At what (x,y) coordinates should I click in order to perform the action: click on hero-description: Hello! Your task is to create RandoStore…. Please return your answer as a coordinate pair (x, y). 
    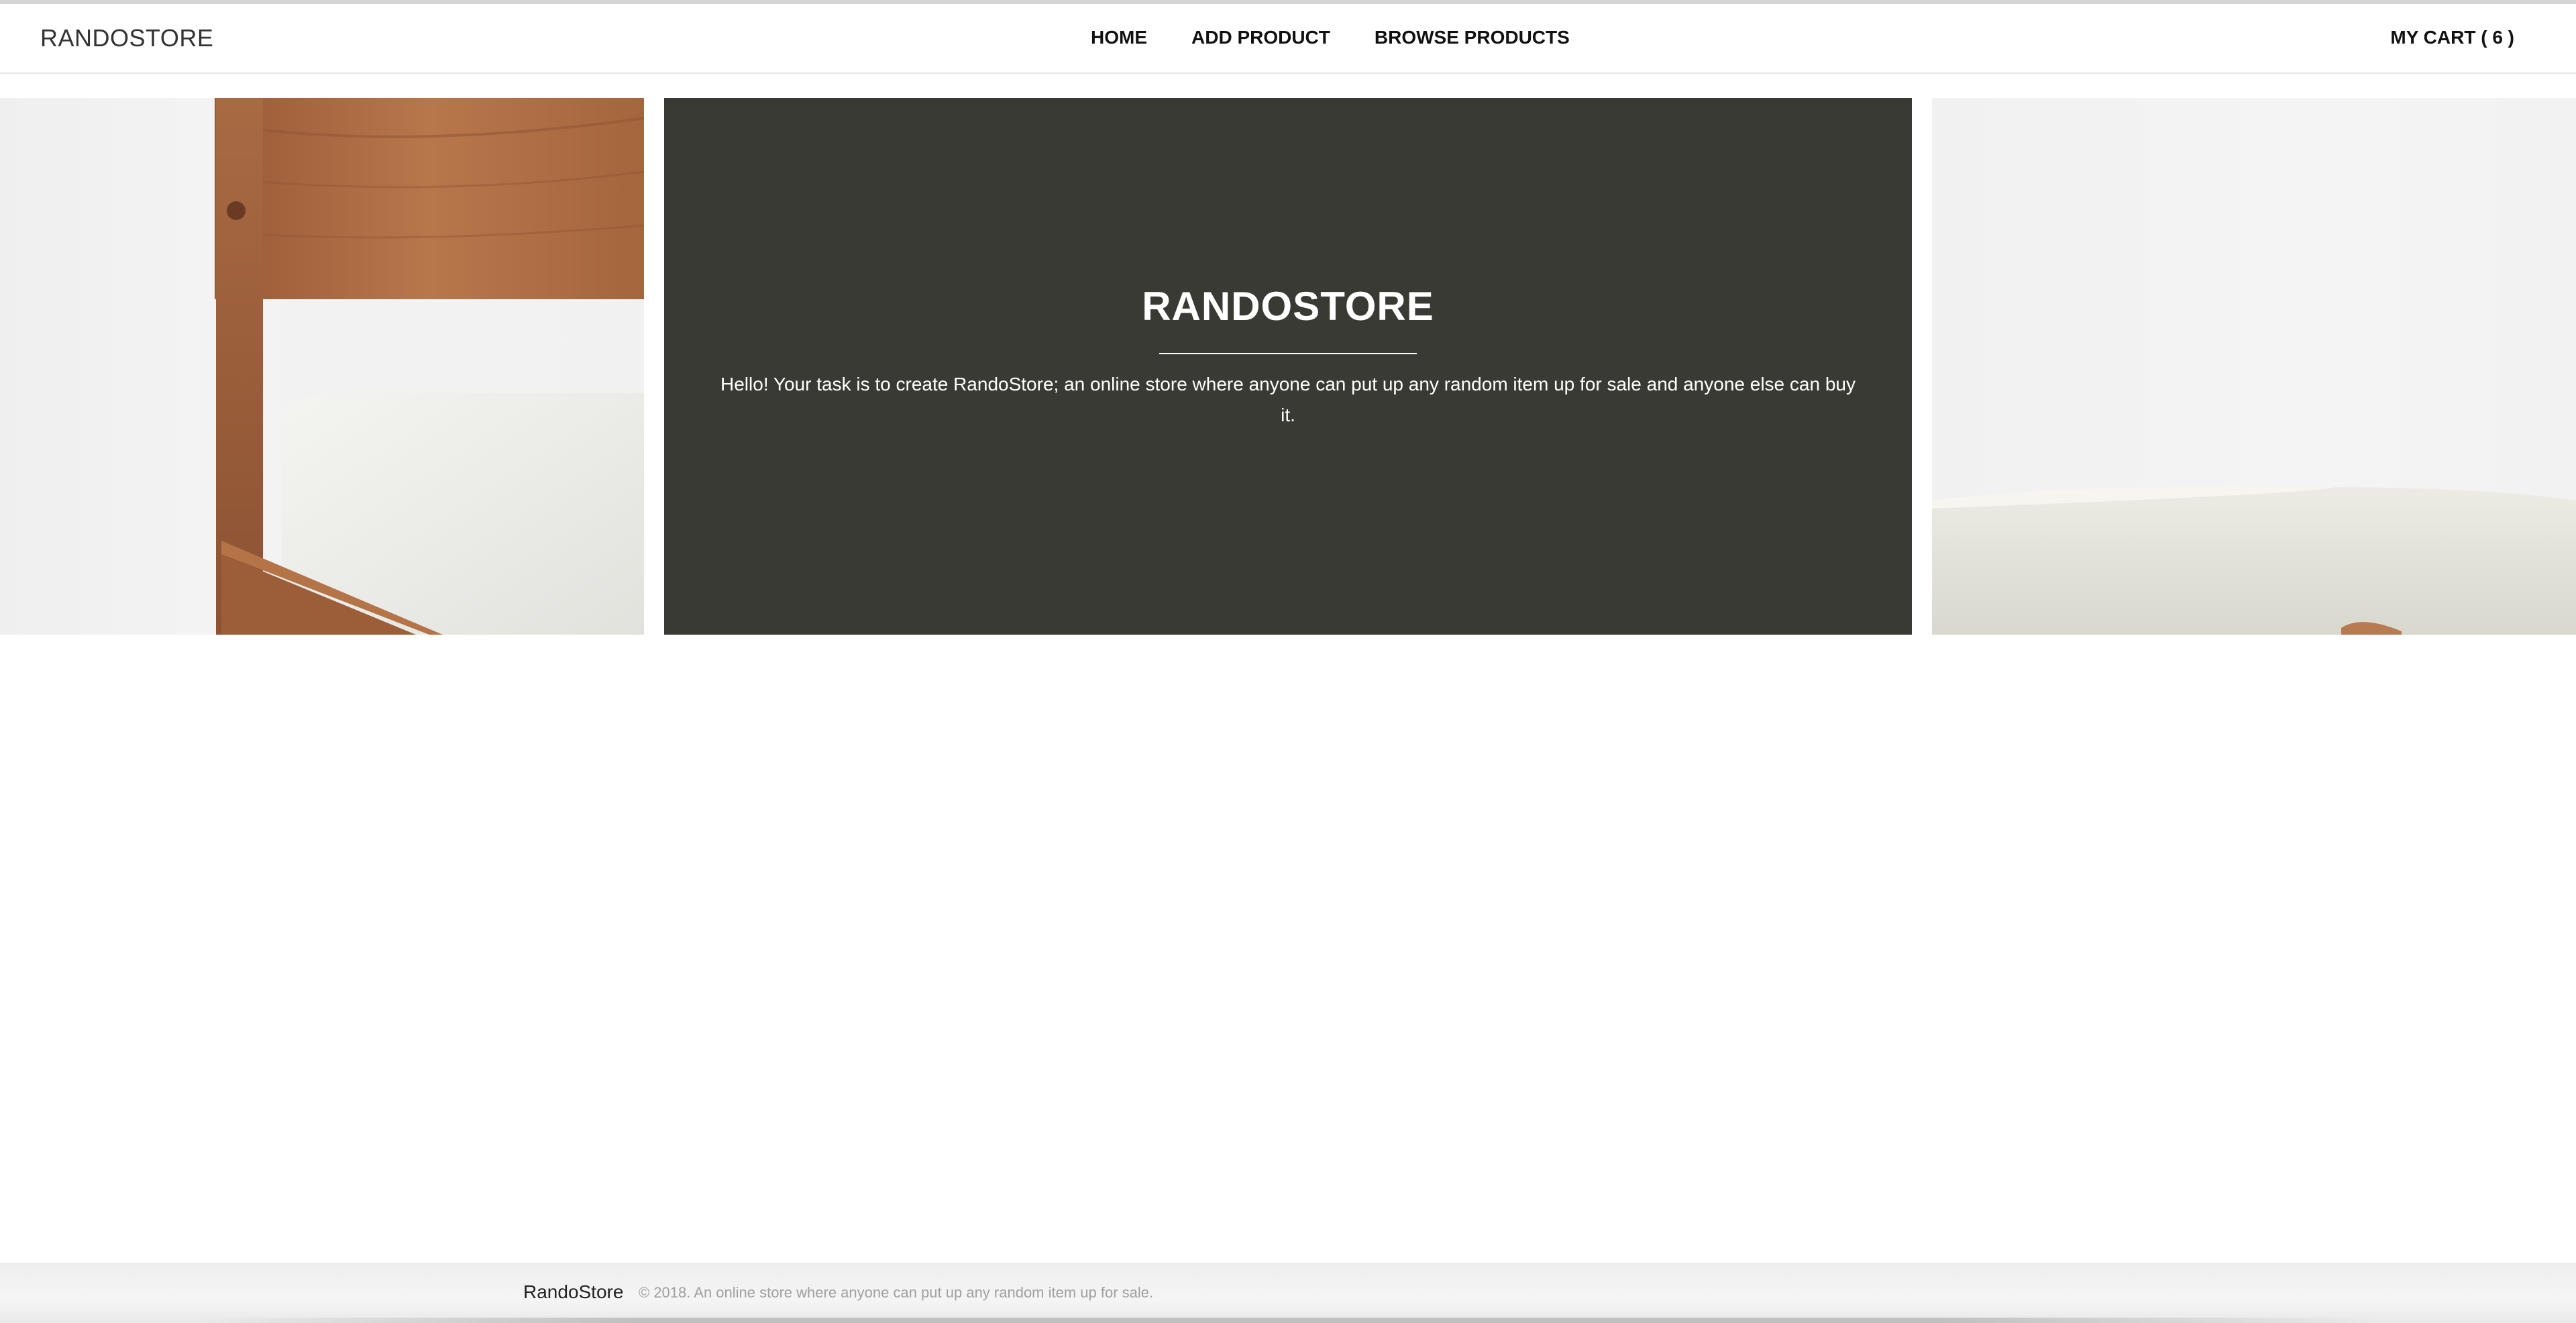
    Looking at the image, I should click on (1288, 400).